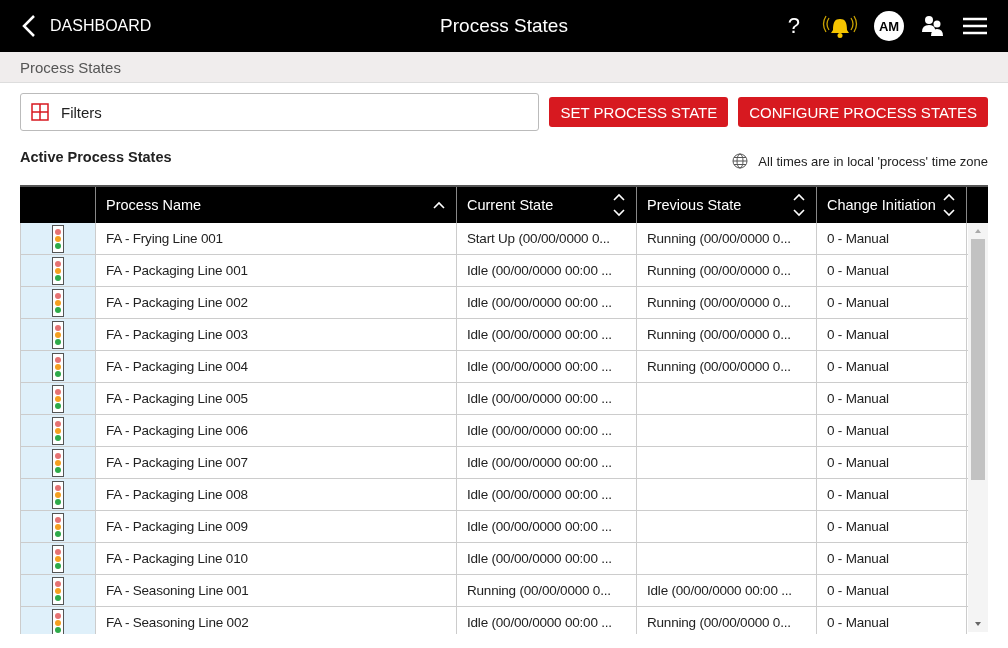 Image resolution: width=1008 pixels, height=648 pixels. What do you see at coordinates (96, 157) in the screenshot?
I see `section-title: Active Process States` at bounding box center [96, 157].